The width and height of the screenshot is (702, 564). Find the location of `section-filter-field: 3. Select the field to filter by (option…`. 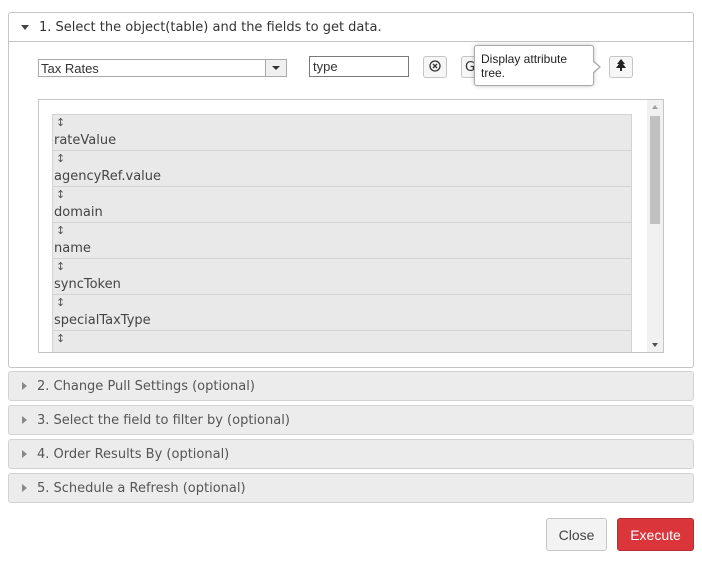

section-filter-field: 3. Select the field to filter by (option… is located at coordinates (351, 420).